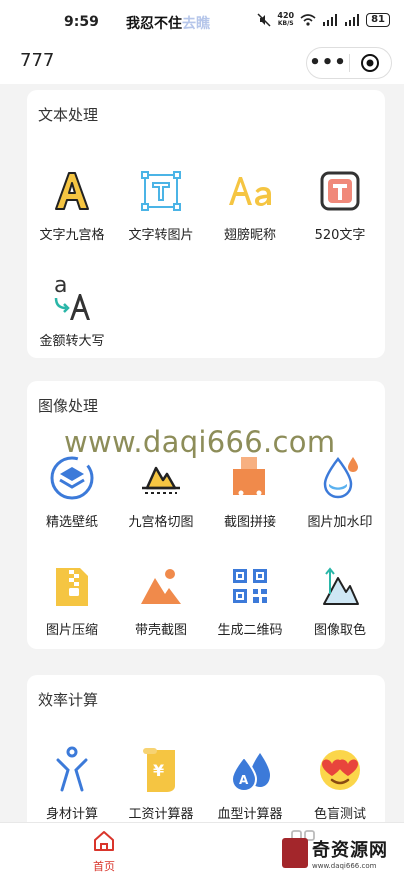 This screenshot has height=878, width=404. I want to click on mountain-image-icon, so click(161, 586).